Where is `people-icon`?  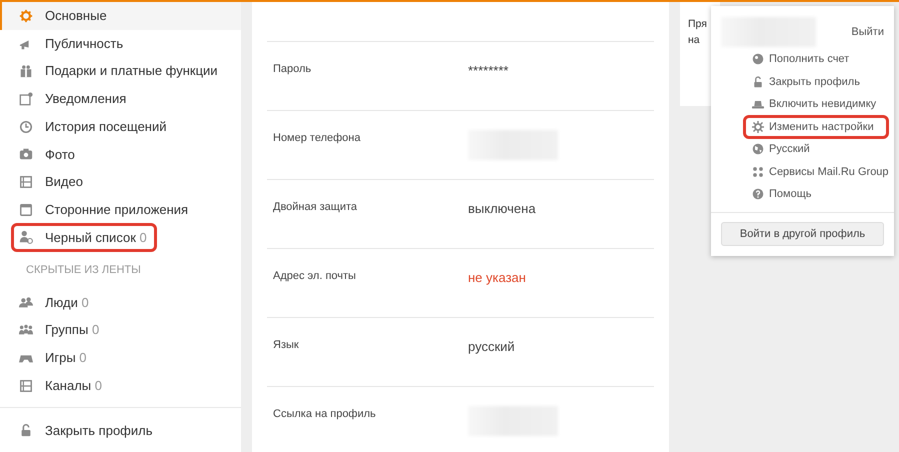 people-icon is located at coordinates (26, 303).